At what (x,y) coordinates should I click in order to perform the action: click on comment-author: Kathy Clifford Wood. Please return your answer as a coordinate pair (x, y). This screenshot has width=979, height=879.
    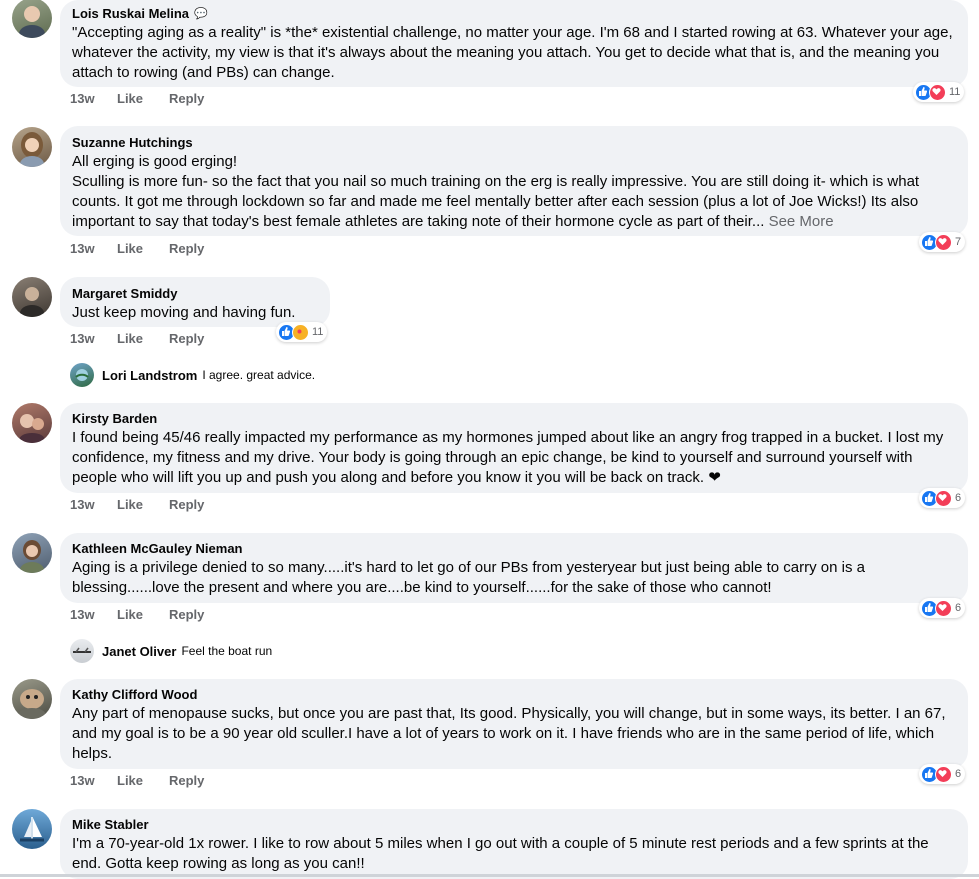
    Looking at the image, I should click on (134, 695).